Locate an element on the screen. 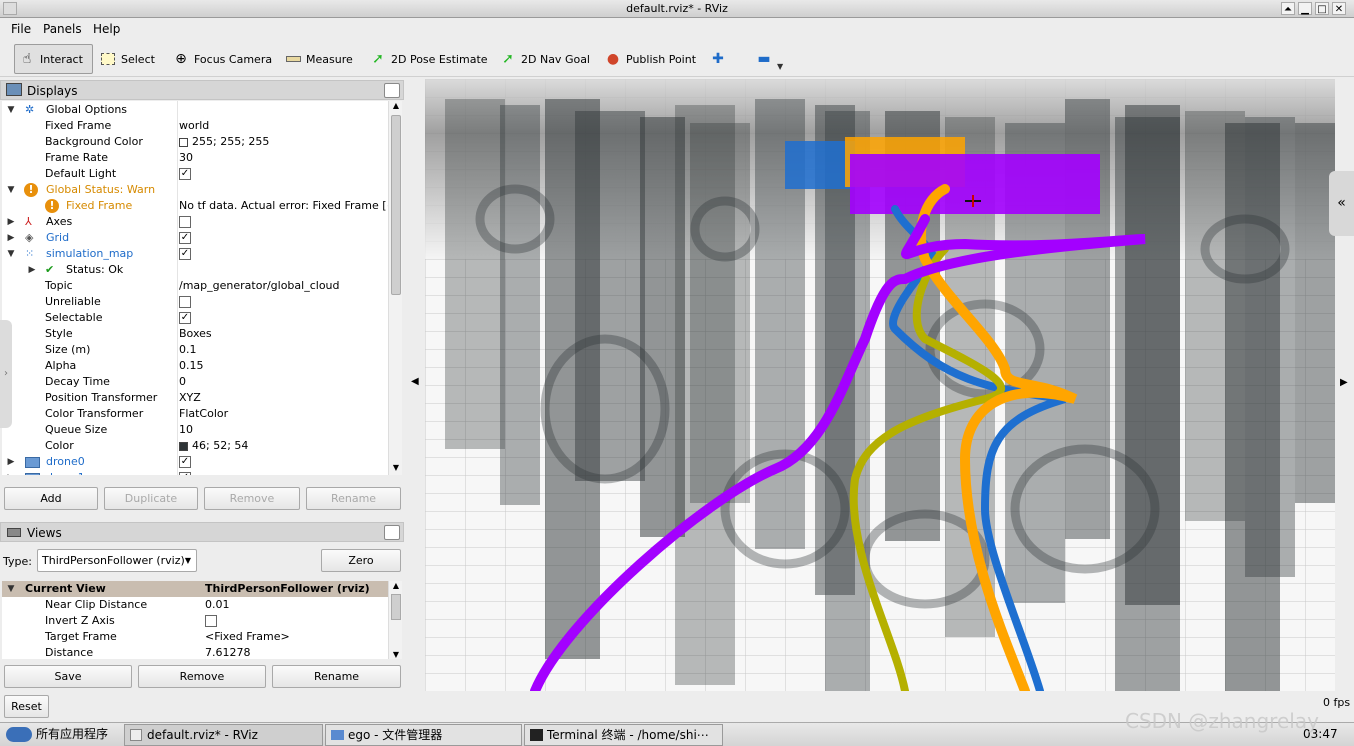 The image size is (1354, 746). remove-view-button: Remove is located at coordinates (202, 676).